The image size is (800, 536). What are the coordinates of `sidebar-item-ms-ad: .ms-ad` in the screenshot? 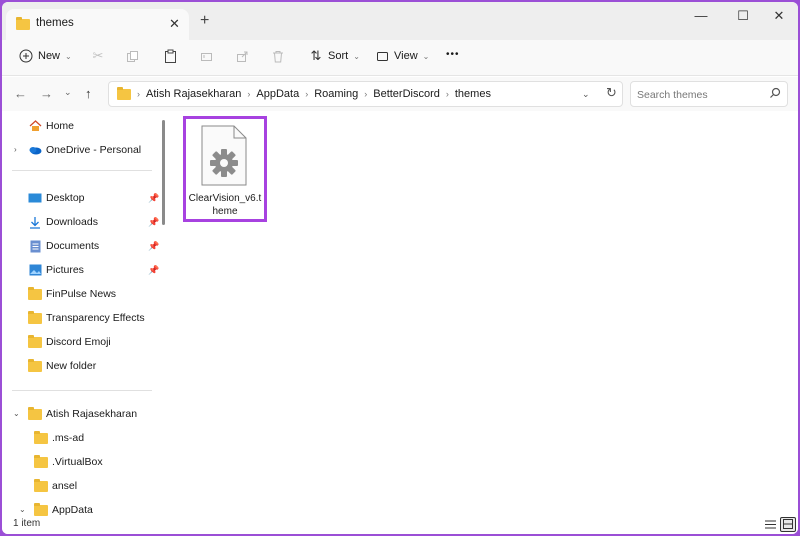 It's located at (59, 438).